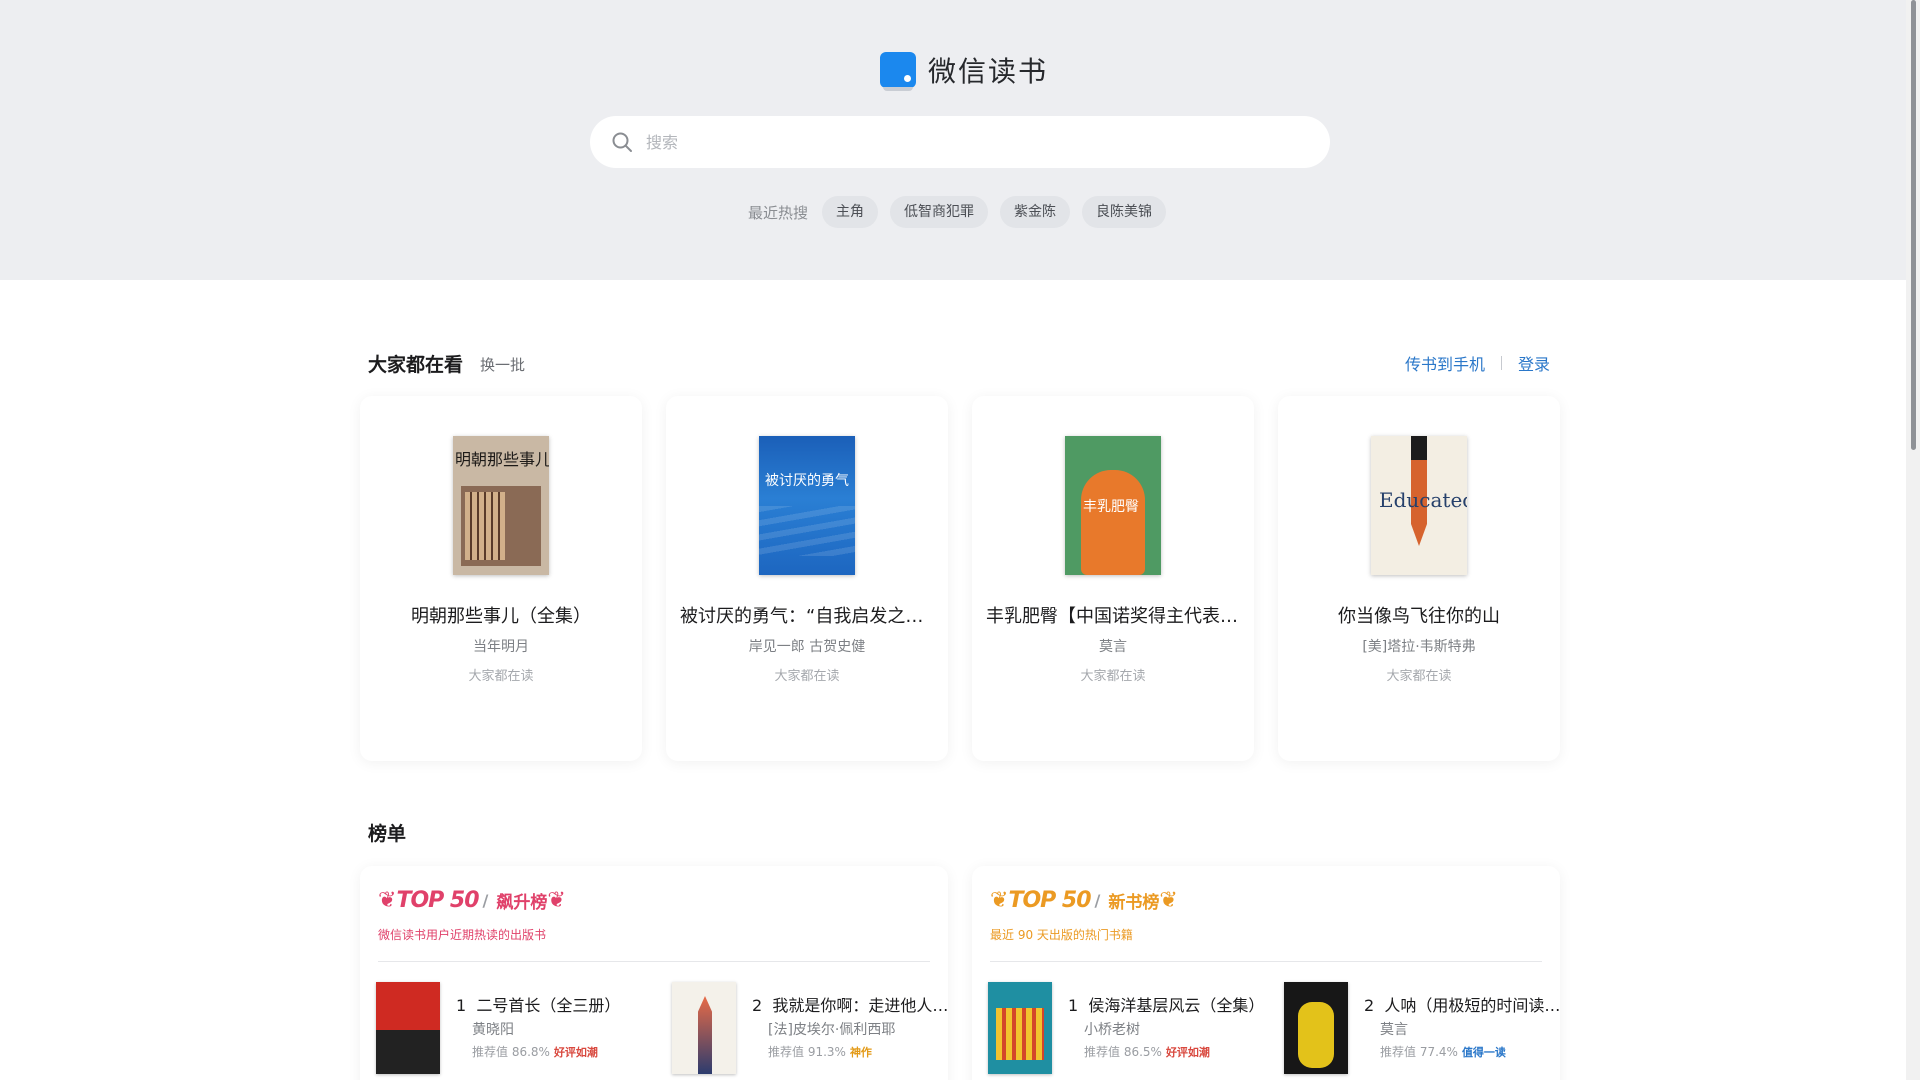 The width and height of the screenshot is (1920, 1080). I want to click on book-title: 你当像鸟飞往你的山, so click(1419, 616).